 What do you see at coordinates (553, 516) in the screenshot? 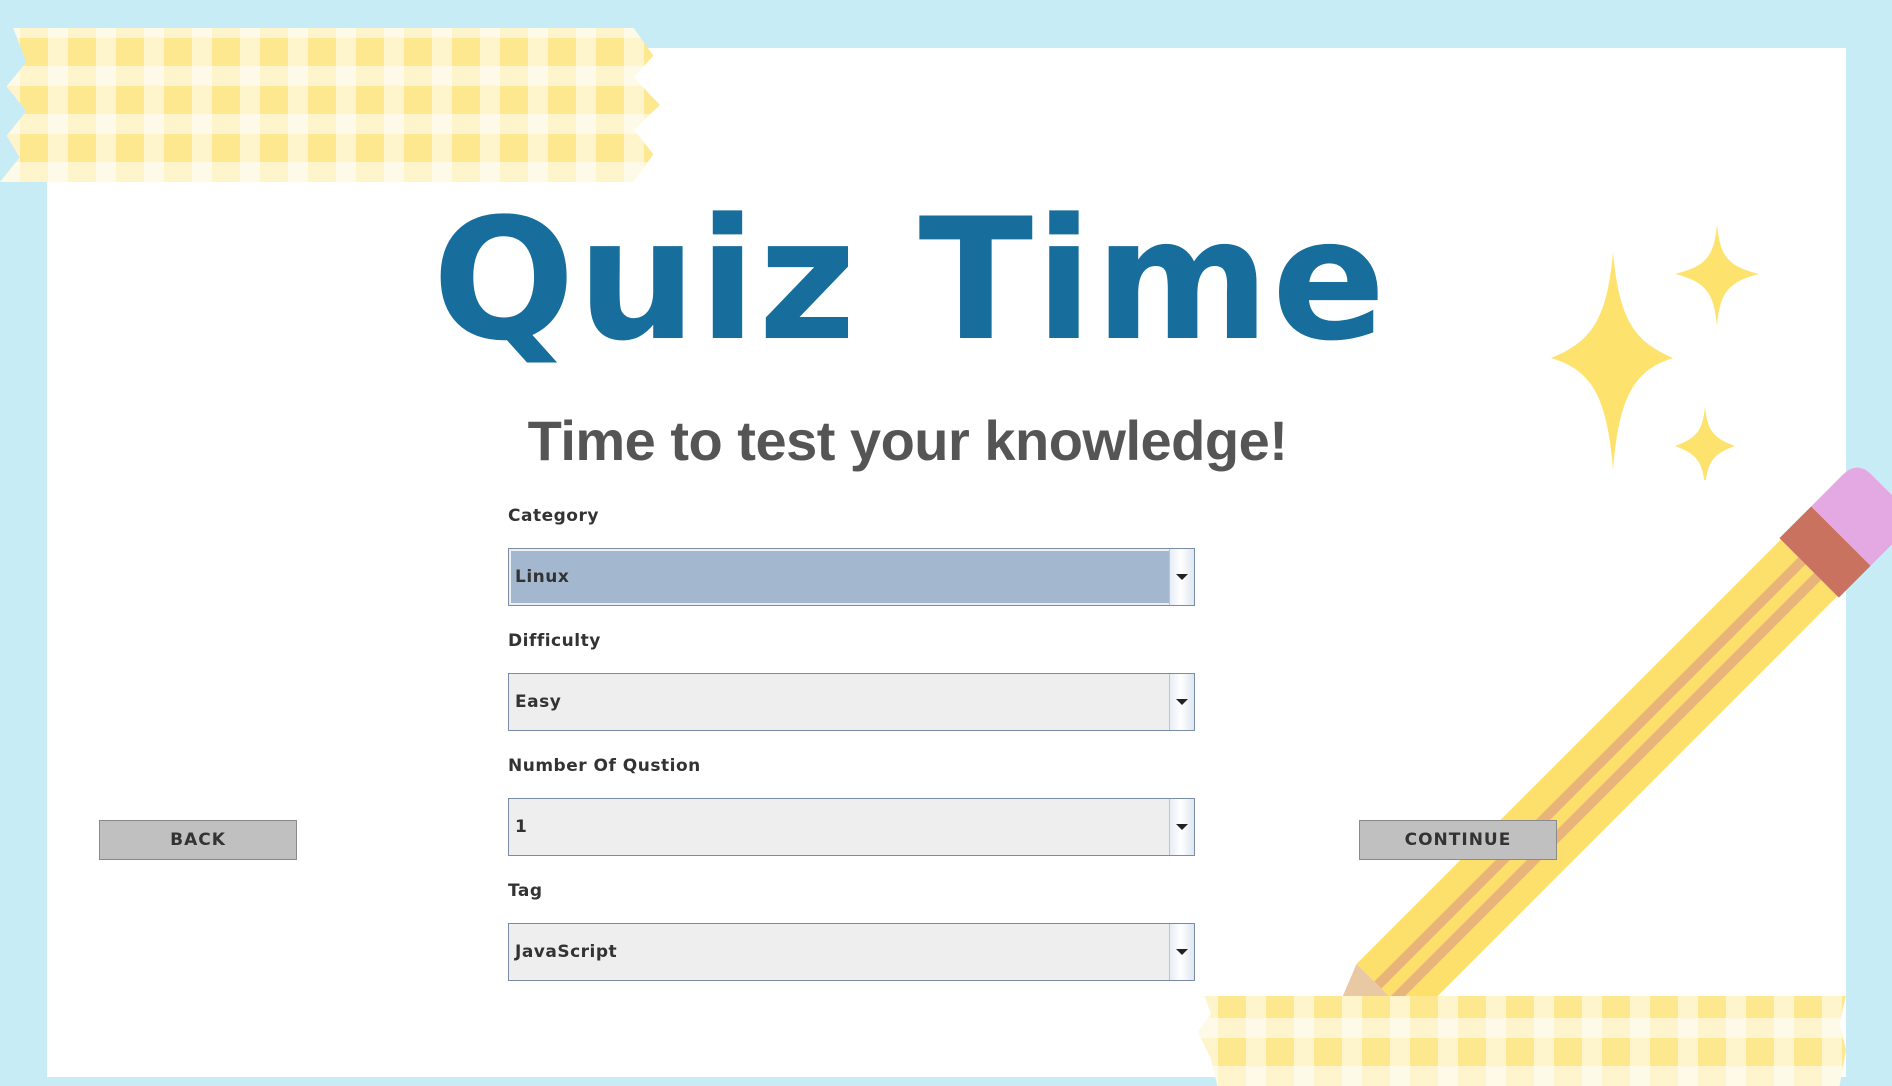
I see `category-label: Category` at bounding box center [553, 516].